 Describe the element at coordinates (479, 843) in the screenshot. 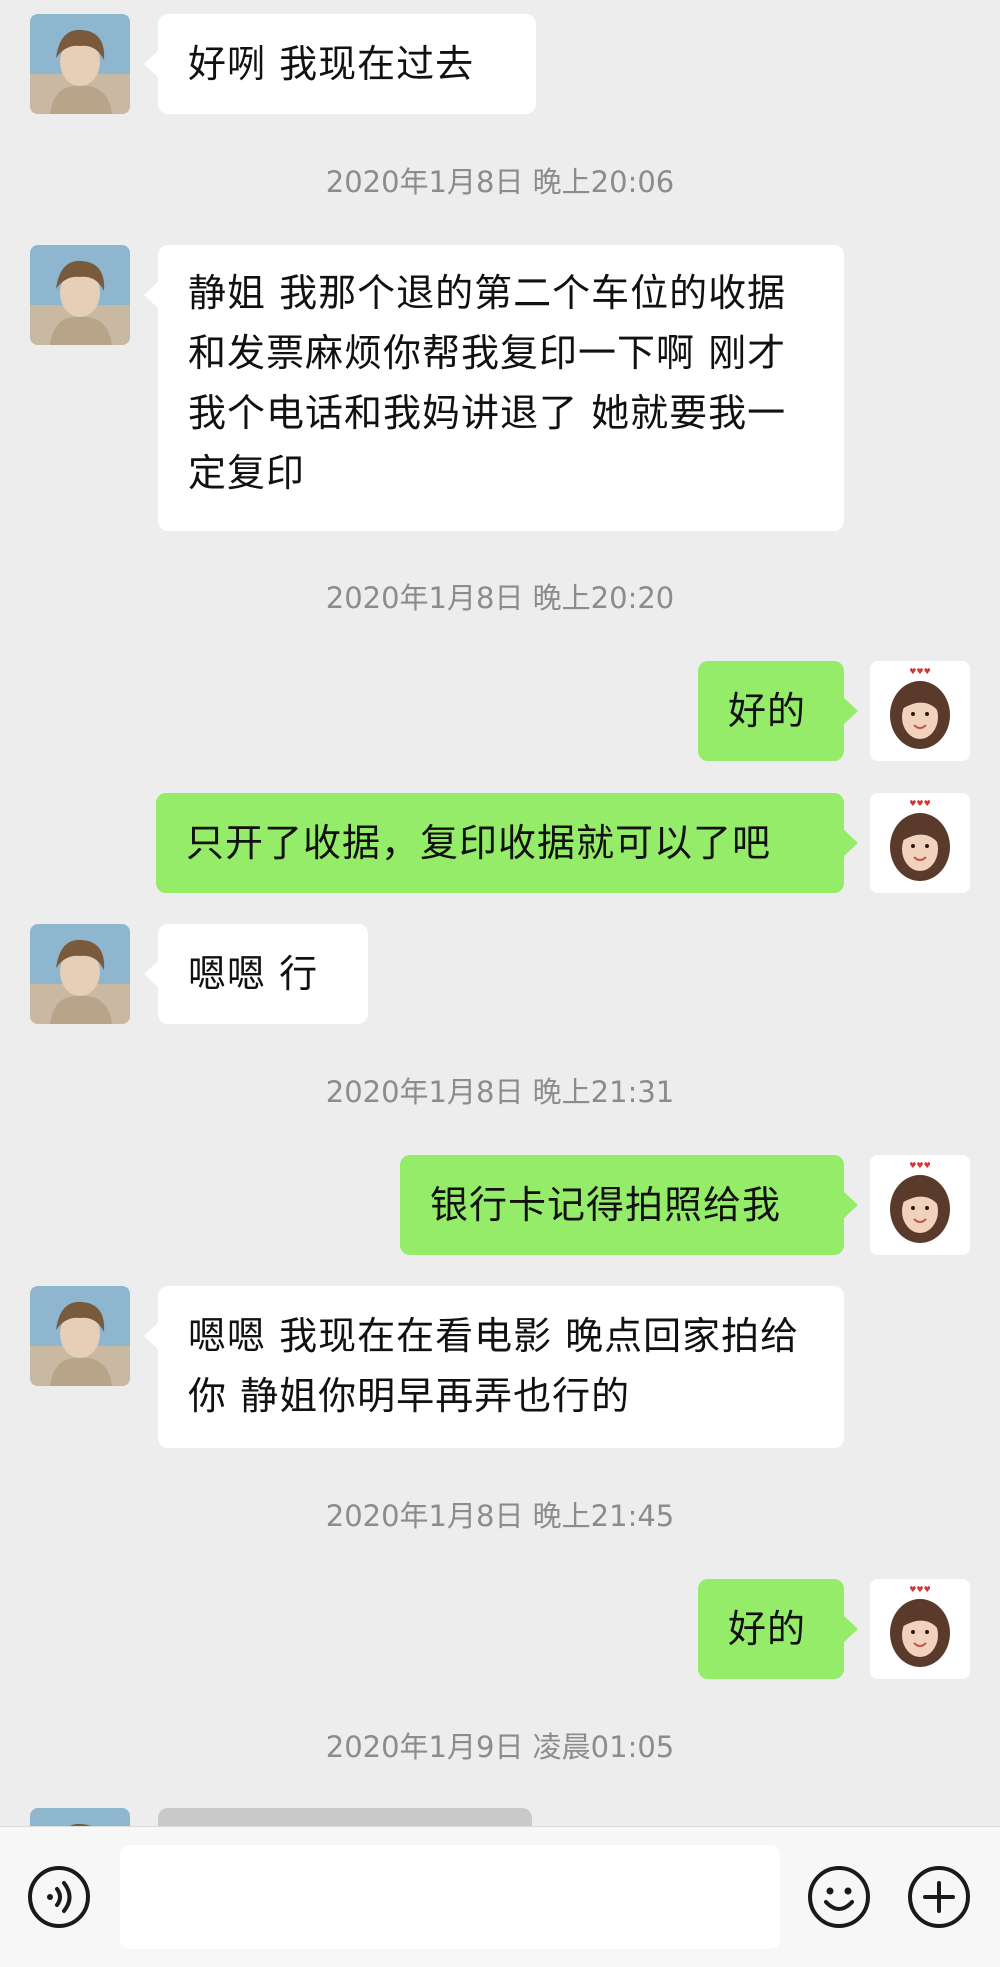

I see `message-text: 只开了收据，复印收据就可以了吧` at that location.